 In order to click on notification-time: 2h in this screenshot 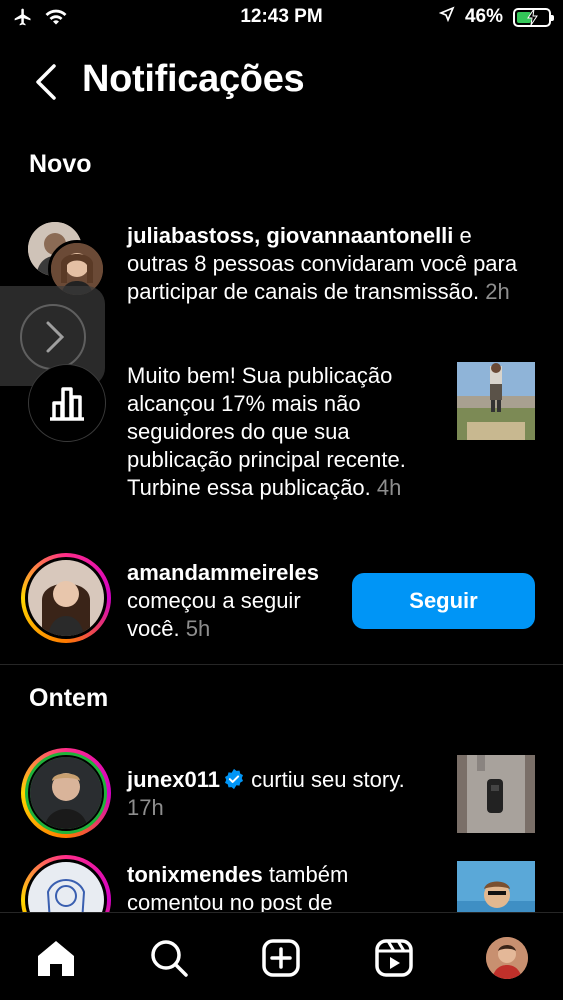, I will do `click(497, 291)`.